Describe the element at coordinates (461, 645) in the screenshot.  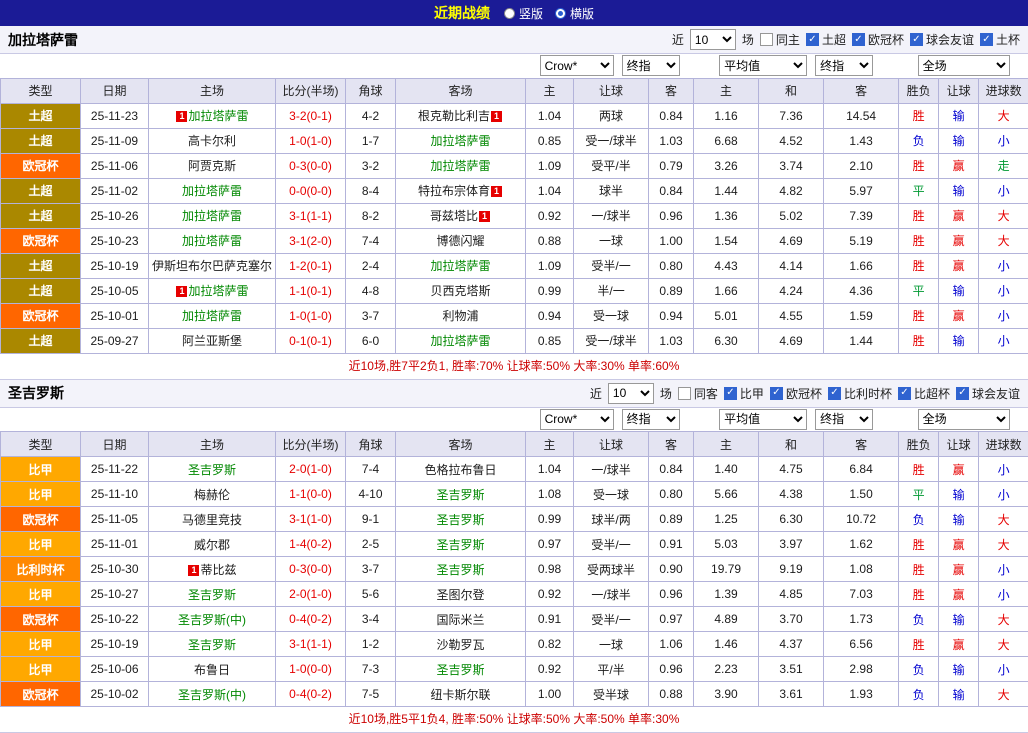
I see `away-team-link: 沙勒罗瓦` at that location.